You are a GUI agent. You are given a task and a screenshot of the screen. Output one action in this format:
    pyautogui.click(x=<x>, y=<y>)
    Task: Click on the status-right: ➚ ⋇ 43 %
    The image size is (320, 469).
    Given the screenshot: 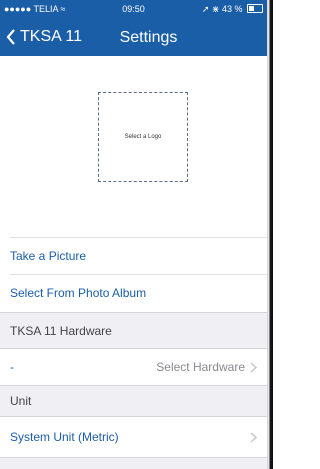 What is the action you would take?
    pyautogui.click(x=232, y=9)
    